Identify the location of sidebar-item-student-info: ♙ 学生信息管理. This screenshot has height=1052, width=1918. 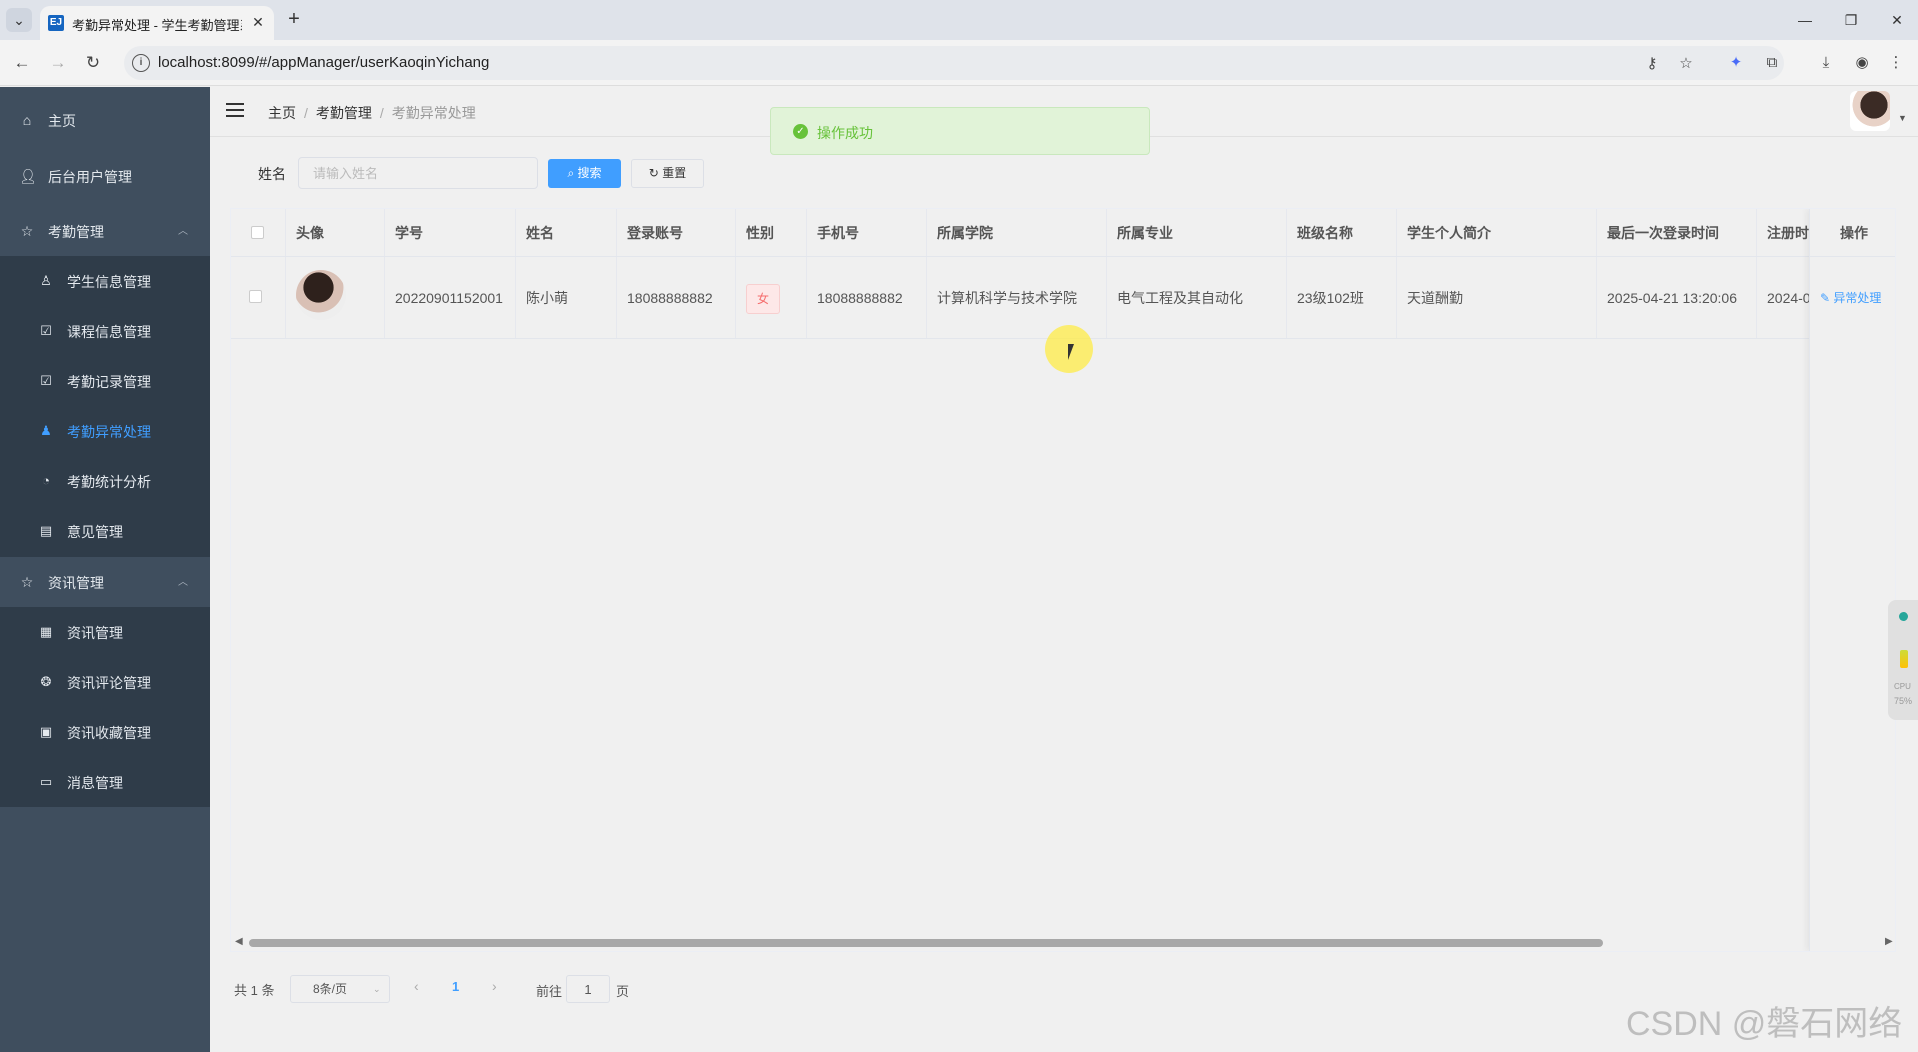
(105, 281).